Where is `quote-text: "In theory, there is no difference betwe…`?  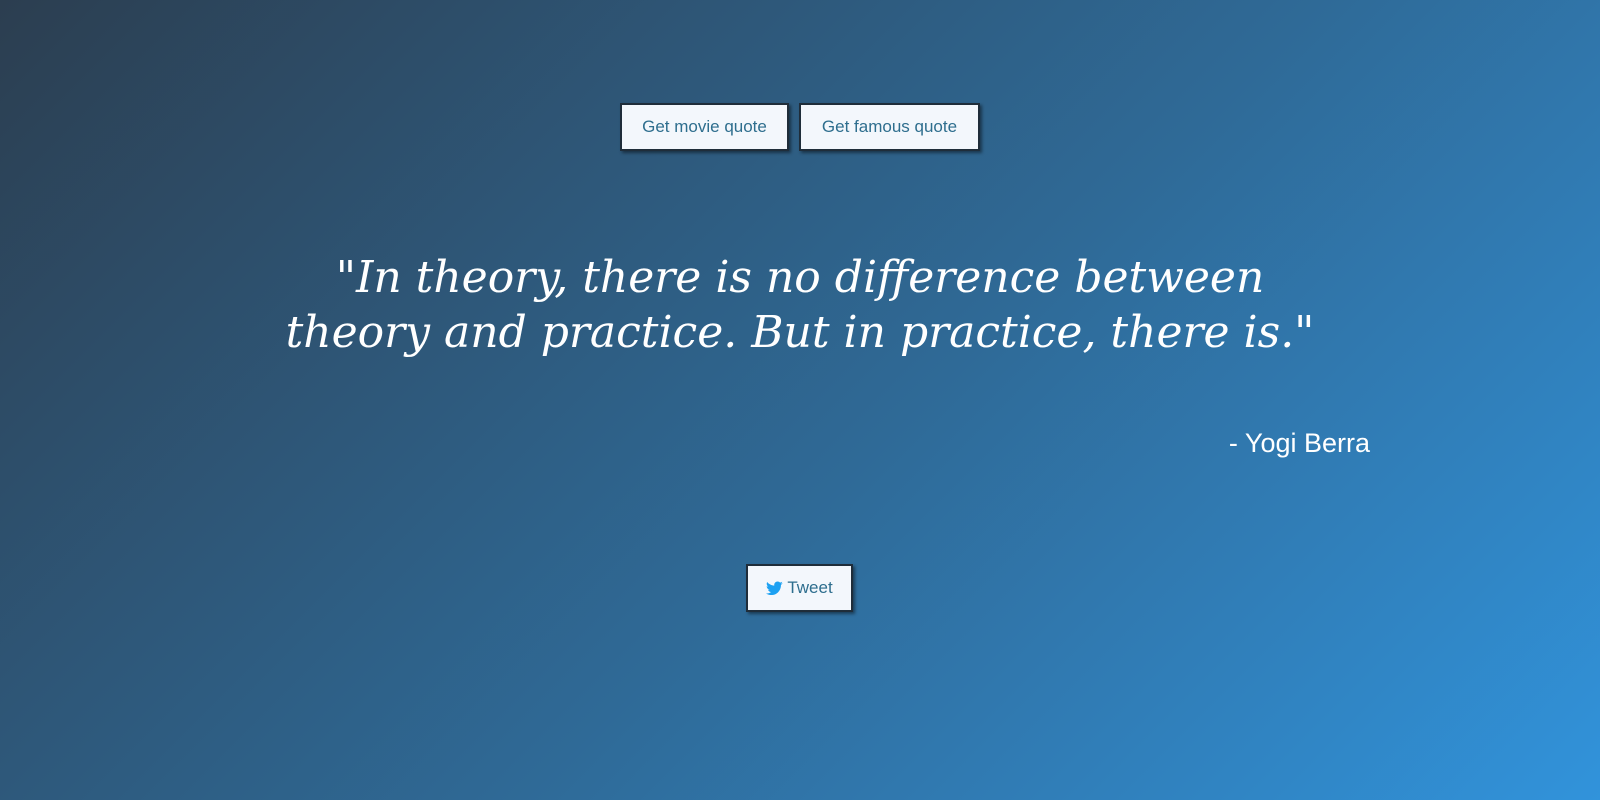 quote-text: "In theory, there is no difference betwe… is located at coordinates (800, 305).